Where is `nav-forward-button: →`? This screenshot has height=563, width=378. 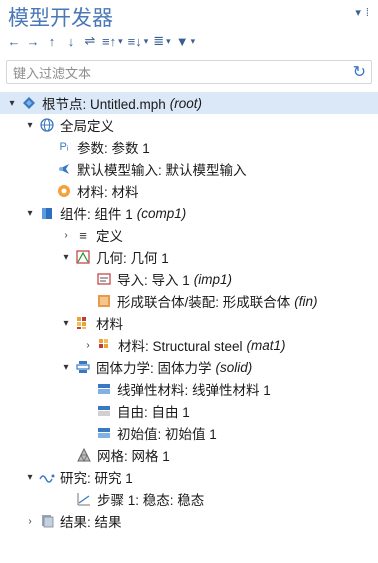 nav-forward-button: → is located at coordinates (33, 41).